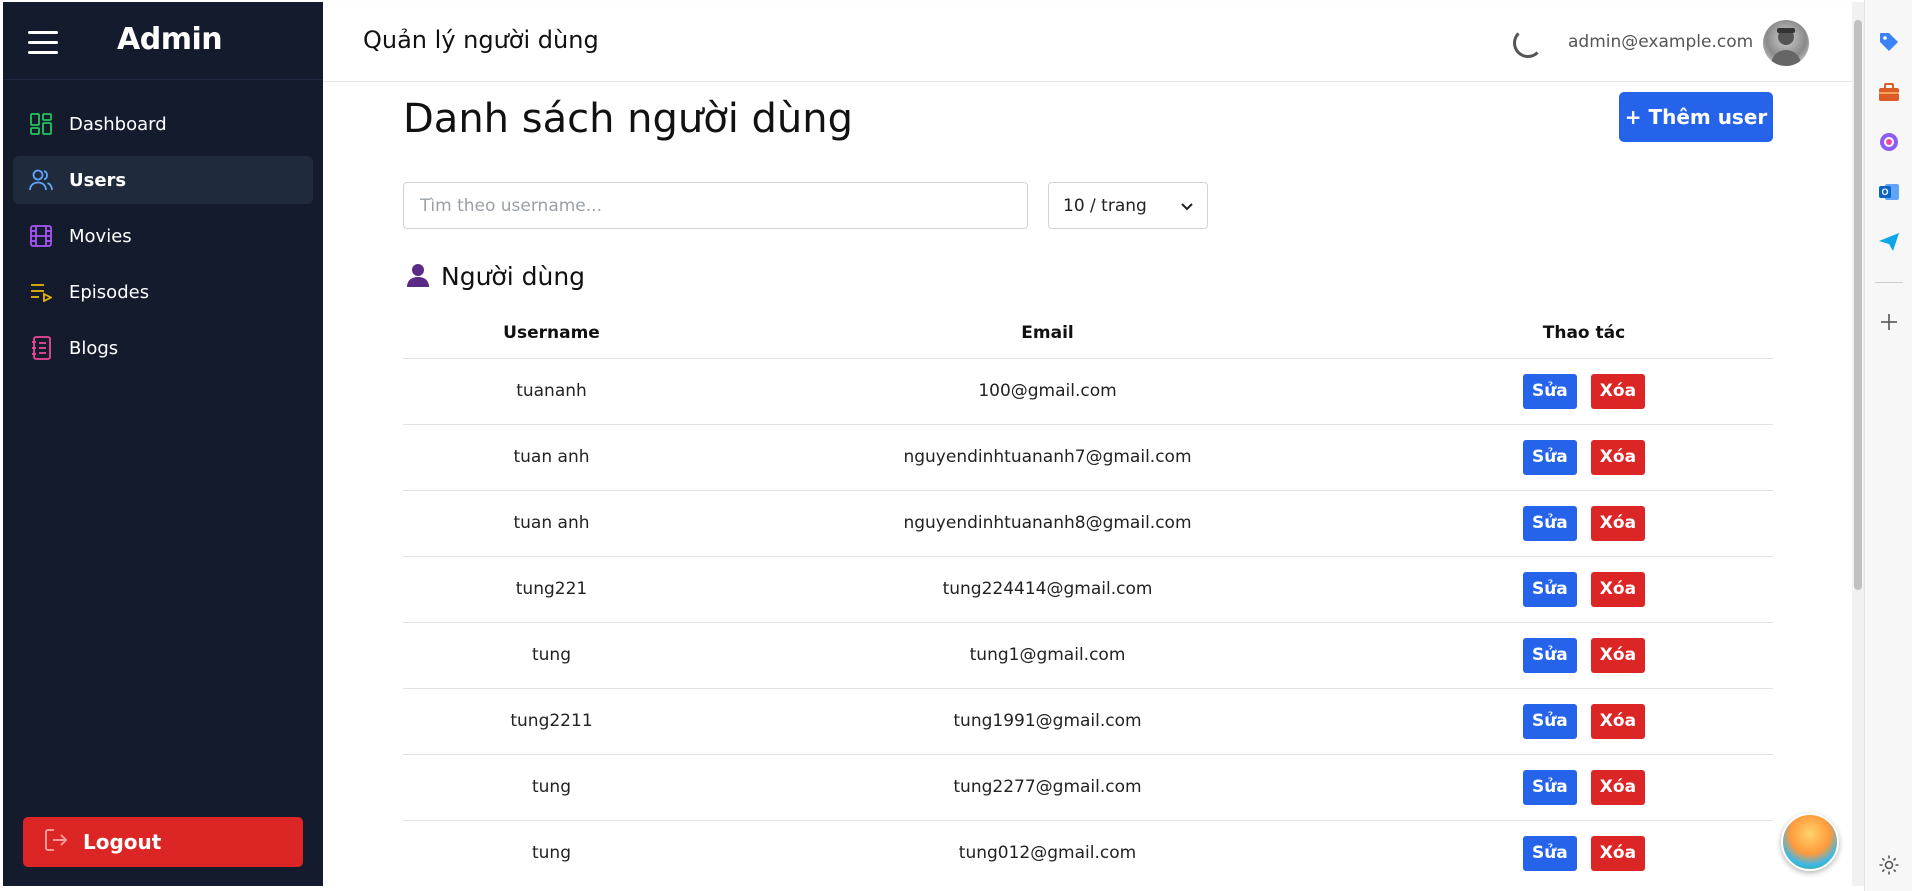 The height and width of the screenshot is (891, 1912). I want to click on table-header-row: Username Email Thao tác, so click(1088, 333).